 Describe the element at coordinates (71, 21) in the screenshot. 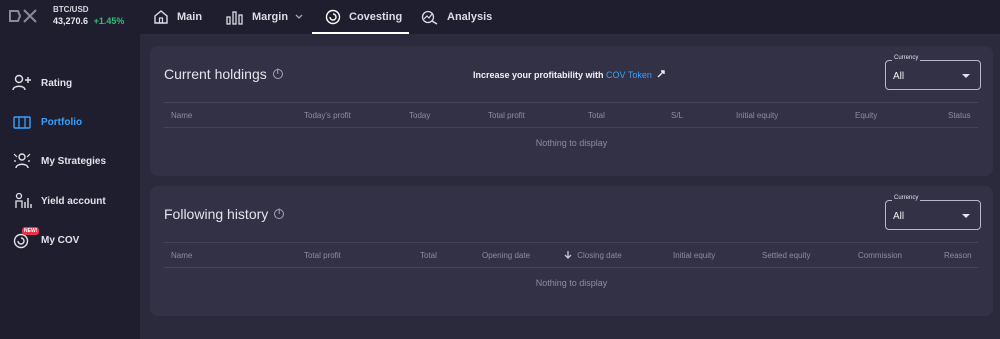

I see `ticker-price: 43,270.6` at that location.